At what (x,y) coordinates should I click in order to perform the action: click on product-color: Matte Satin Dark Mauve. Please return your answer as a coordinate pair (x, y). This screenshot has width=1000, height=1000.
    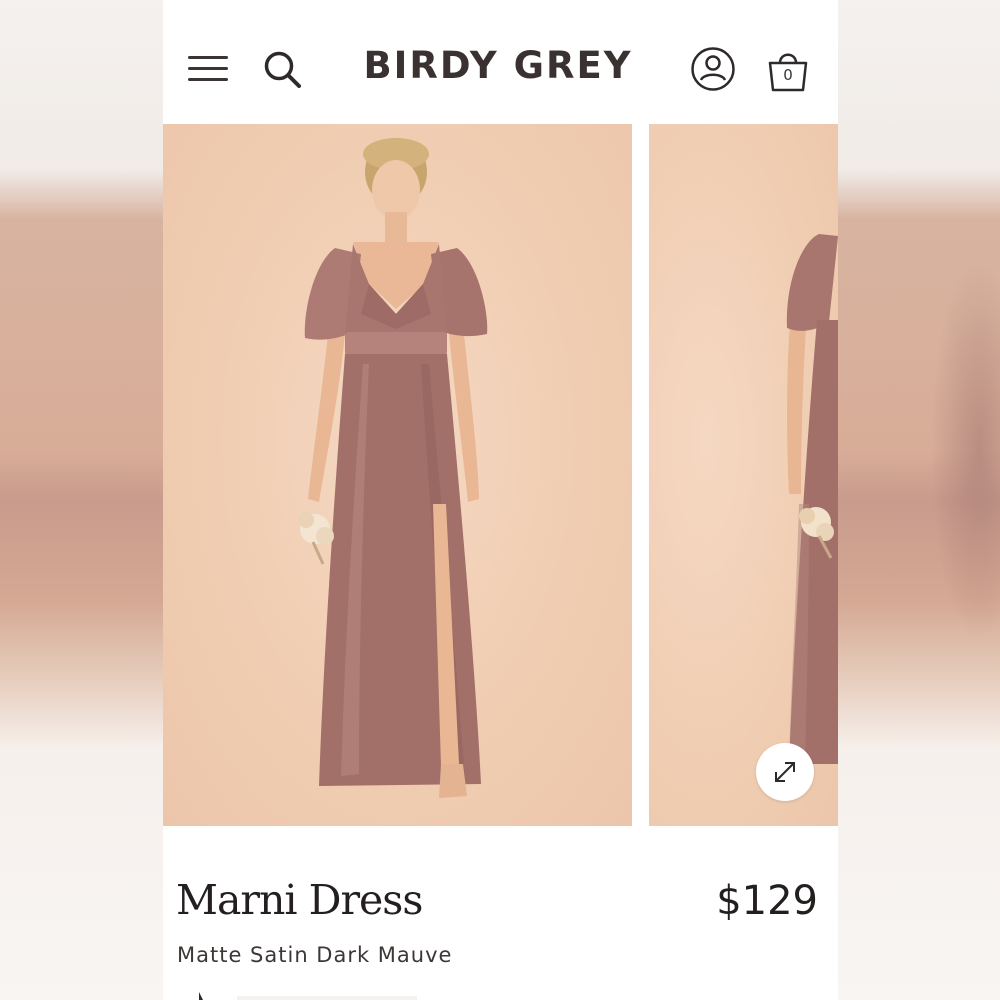
    Looking at the image, I should click on (315, 955).